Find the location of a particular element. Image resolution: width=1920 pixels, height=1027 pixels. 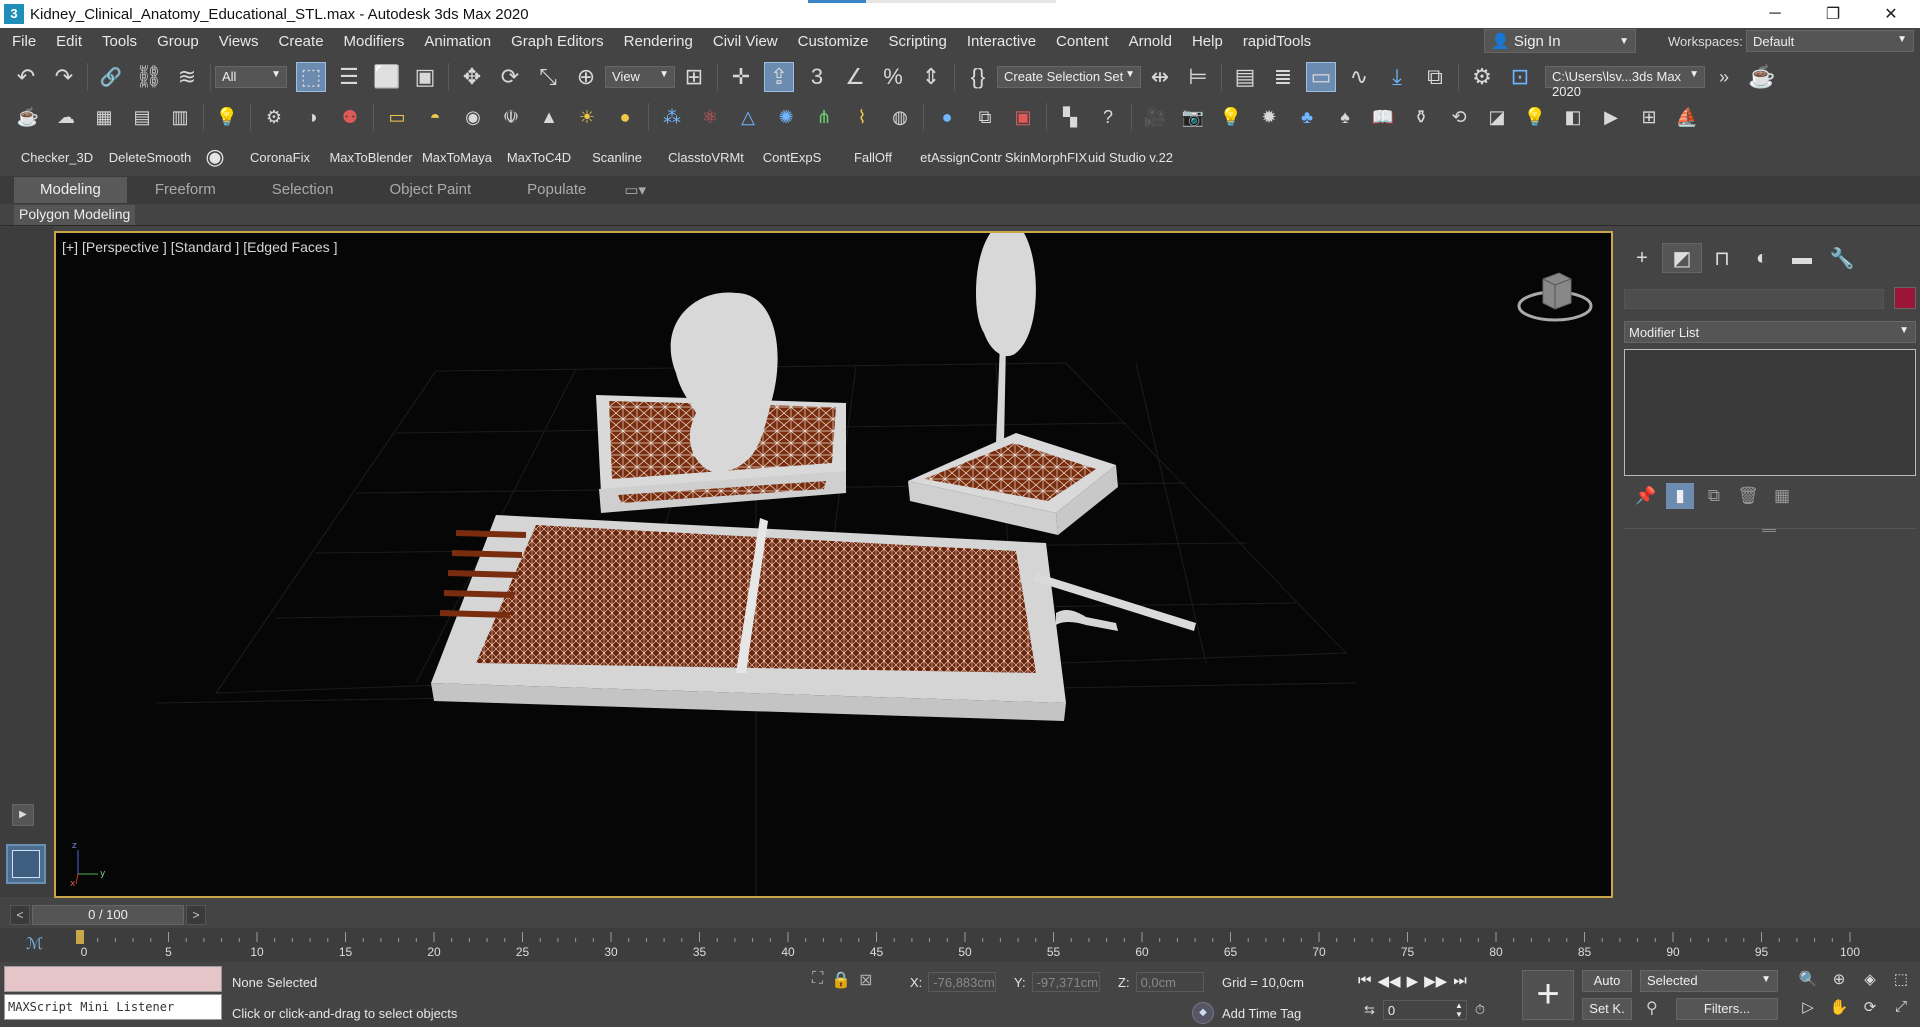

gear-icon: ⚙ is located at coordinates (274, 117).